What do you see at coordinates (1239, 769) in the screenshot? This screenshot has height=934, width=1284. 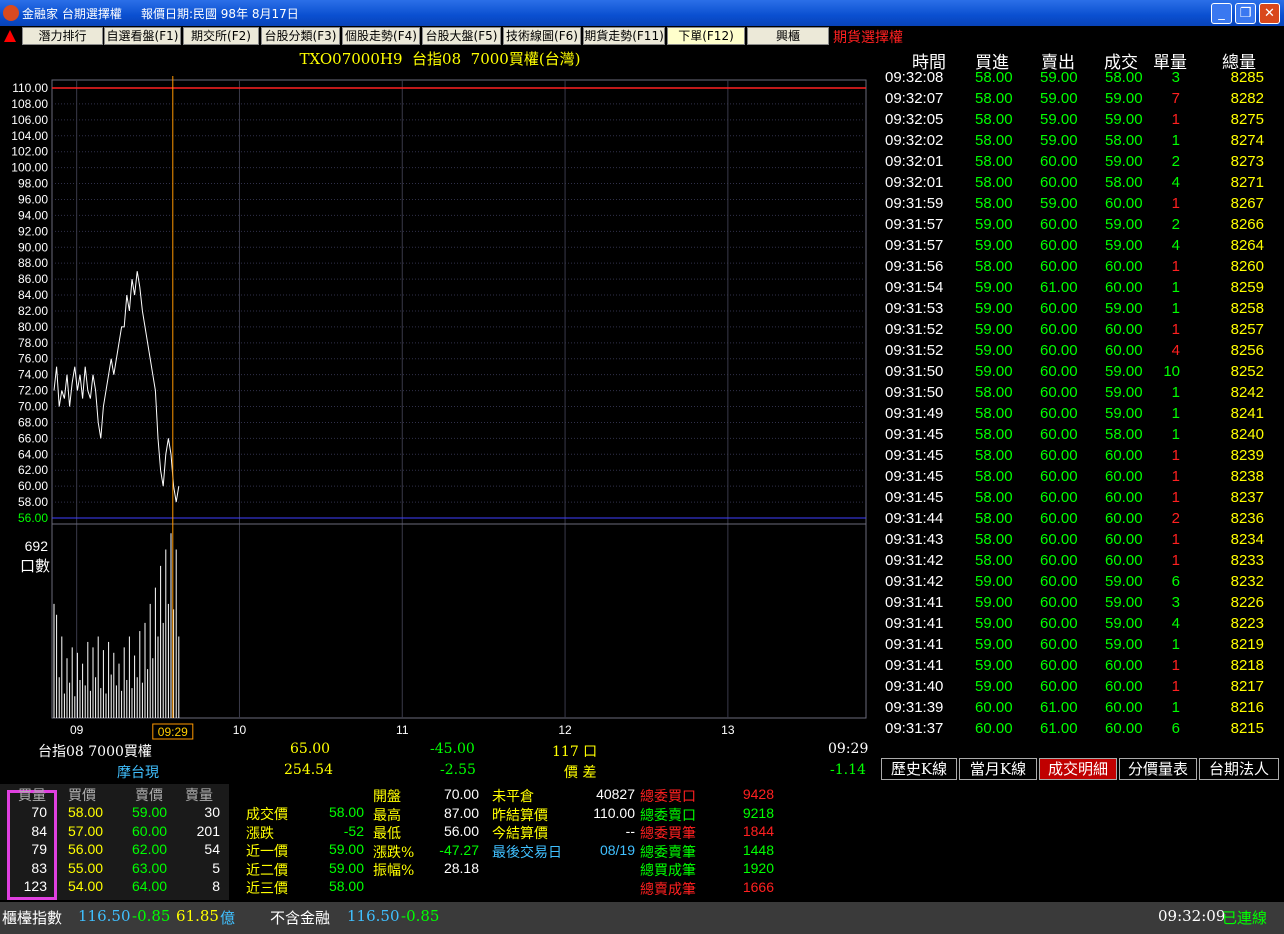 I see `sub-tab-5: 台期法人` at bounding box center [1239, 769].